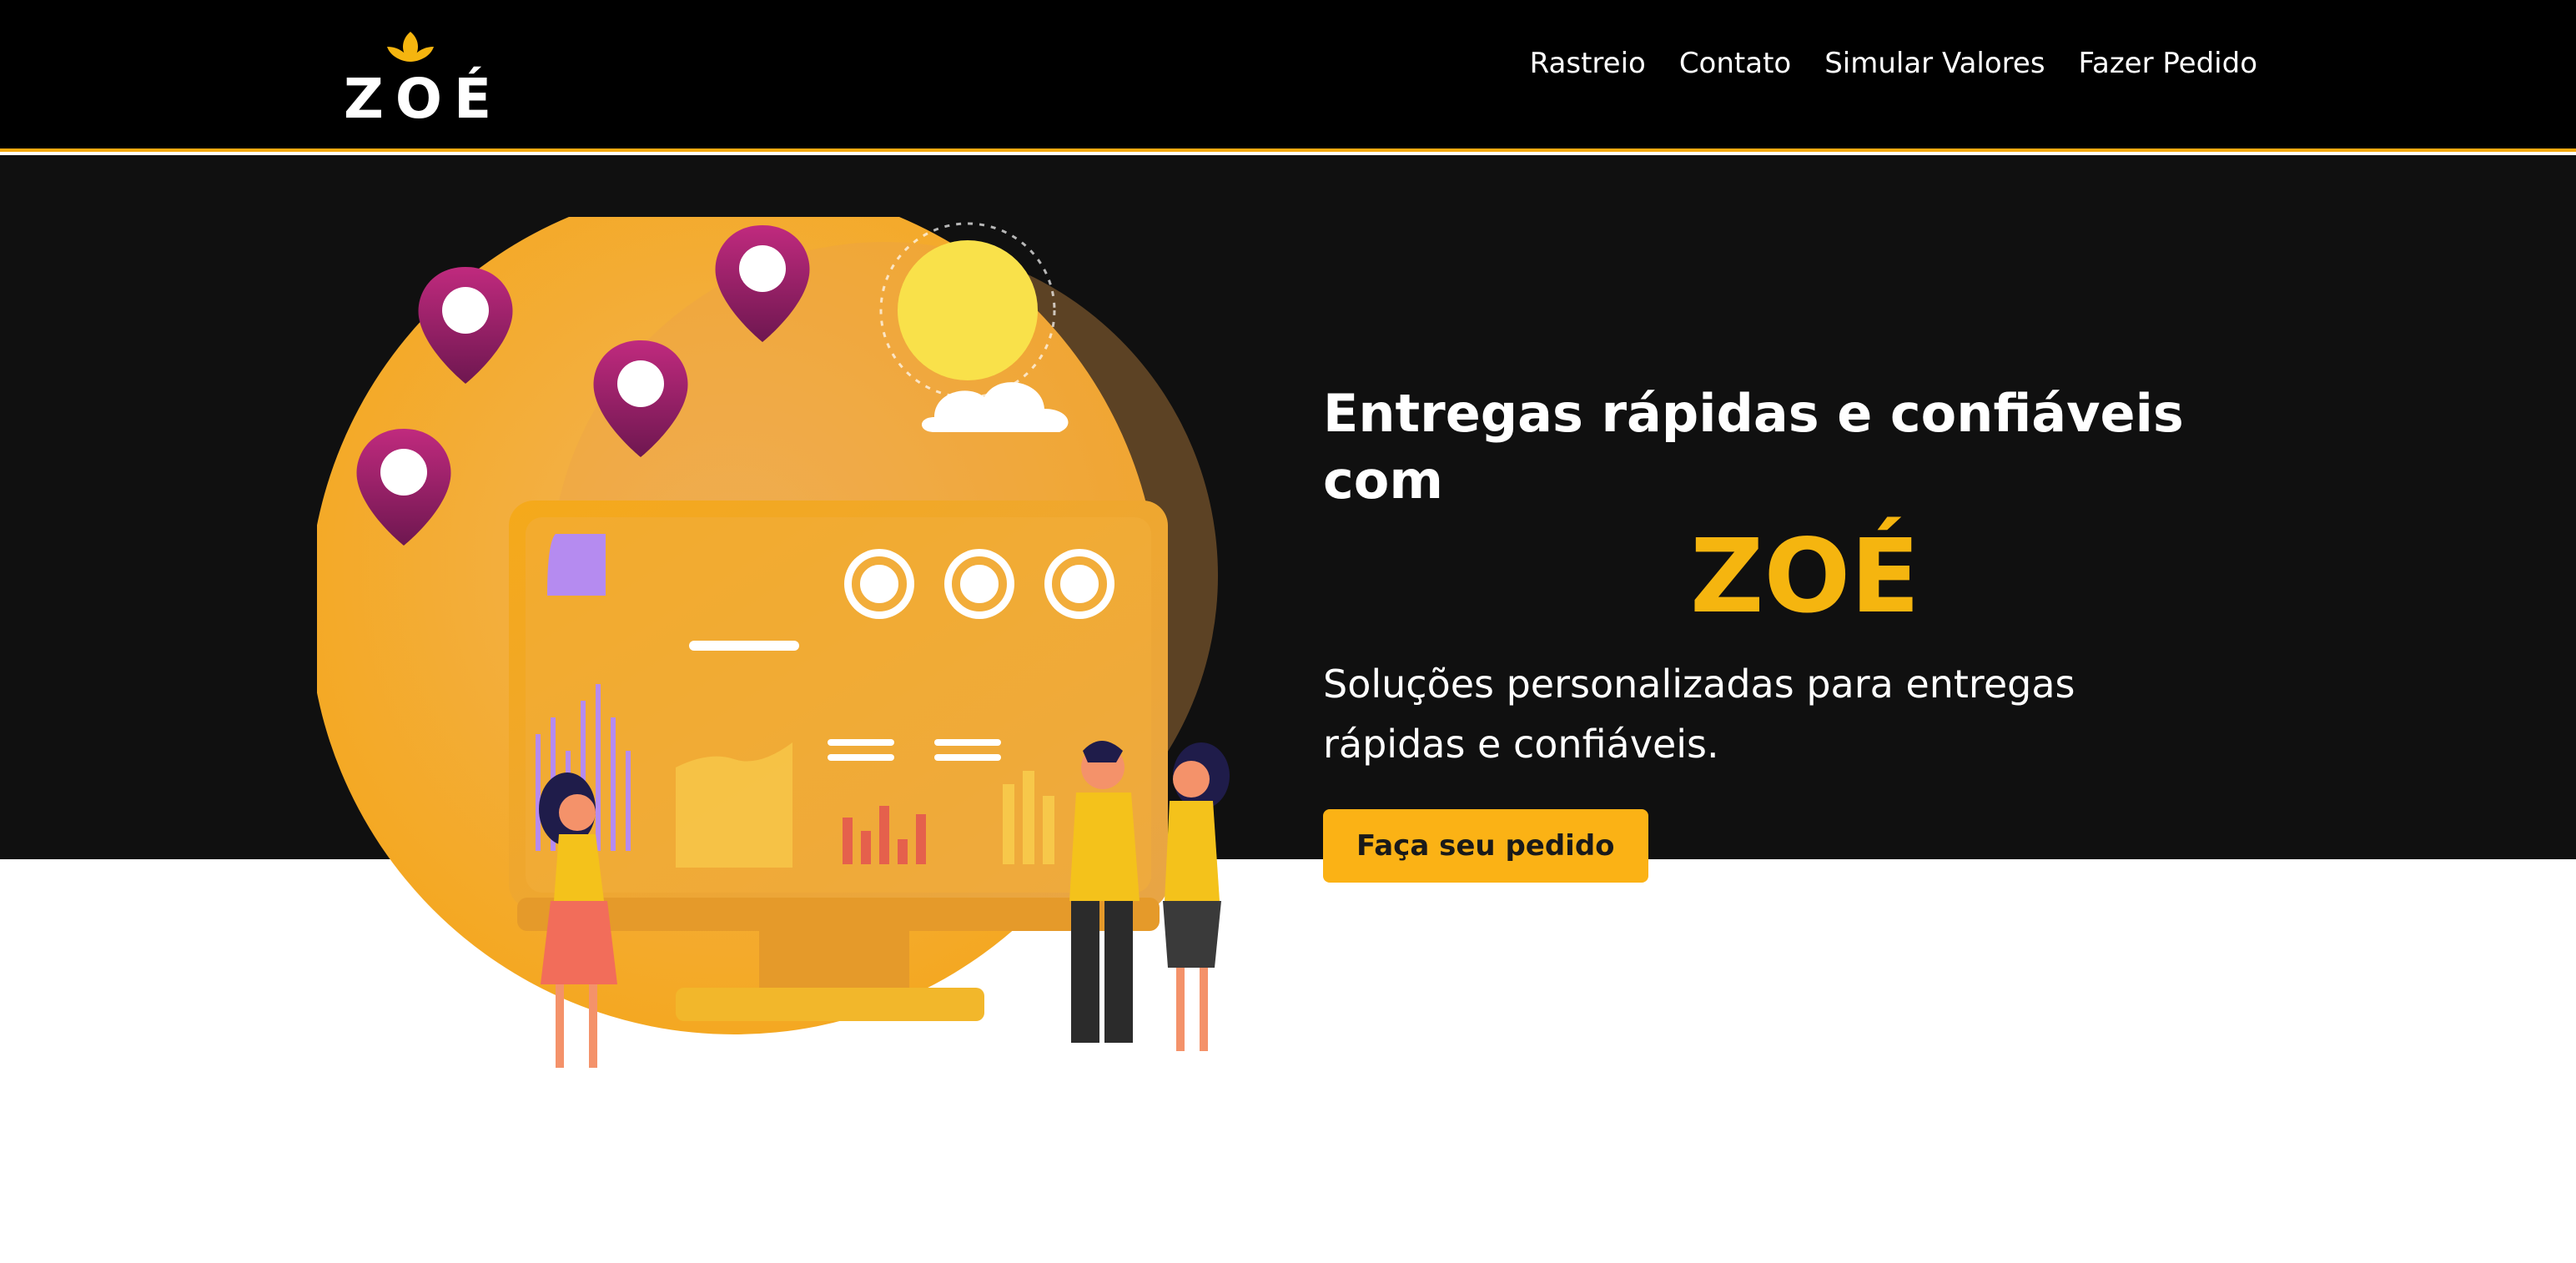 Image resolution: width=2576 pixels, height=1263 pixels. Describe the element at coordinates (1735, 63) in the screenshot. I see `nav-contato: Contato` at that location.